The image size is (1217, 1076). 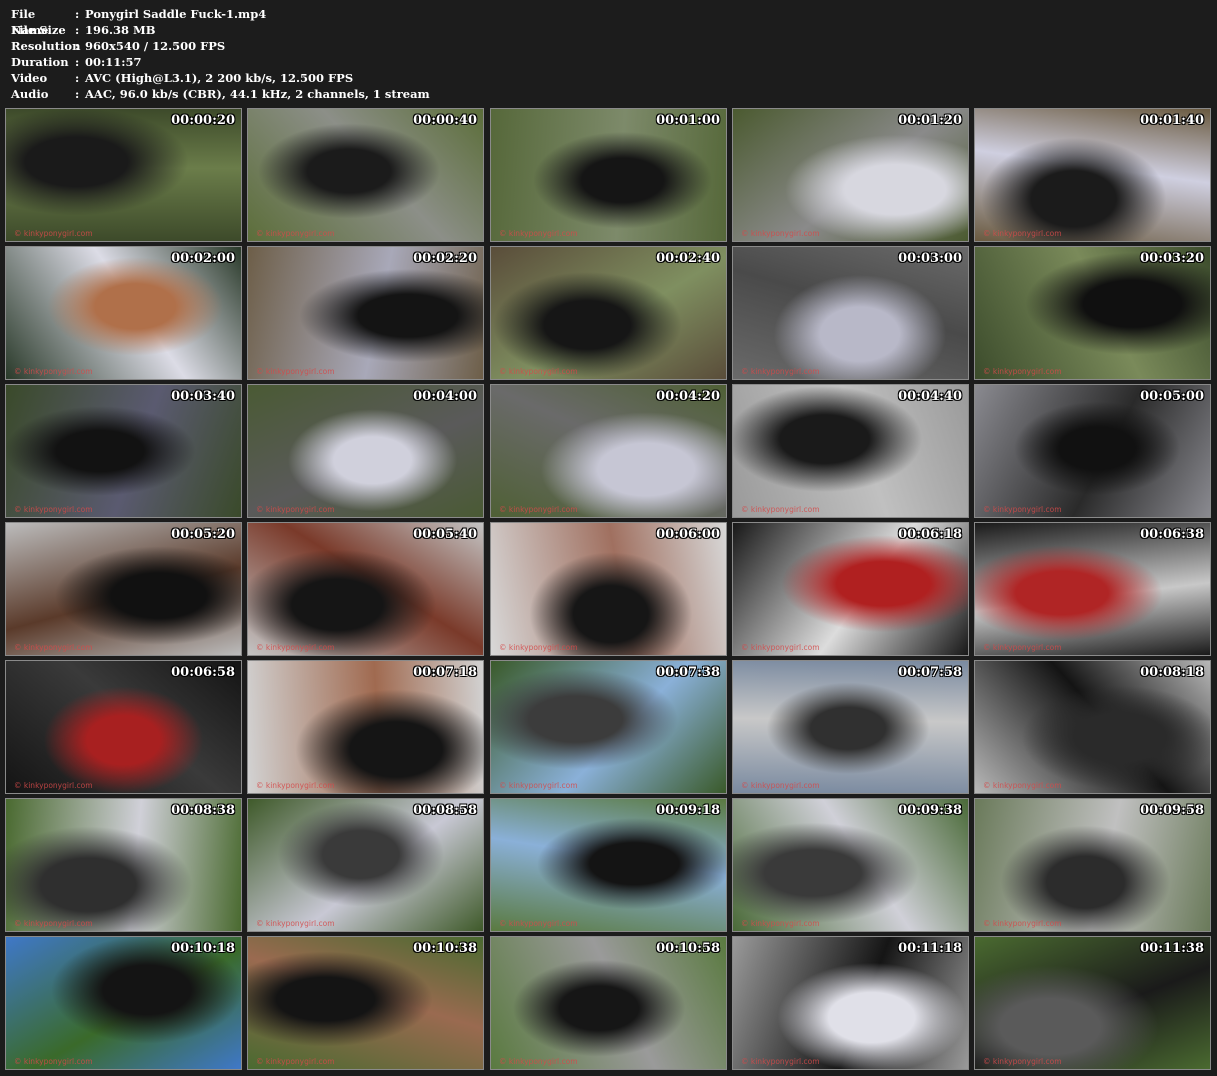 I want to click on video-thumbnail: © kinkyponygirl.com 00:06:00, so click(x=608, y=589).